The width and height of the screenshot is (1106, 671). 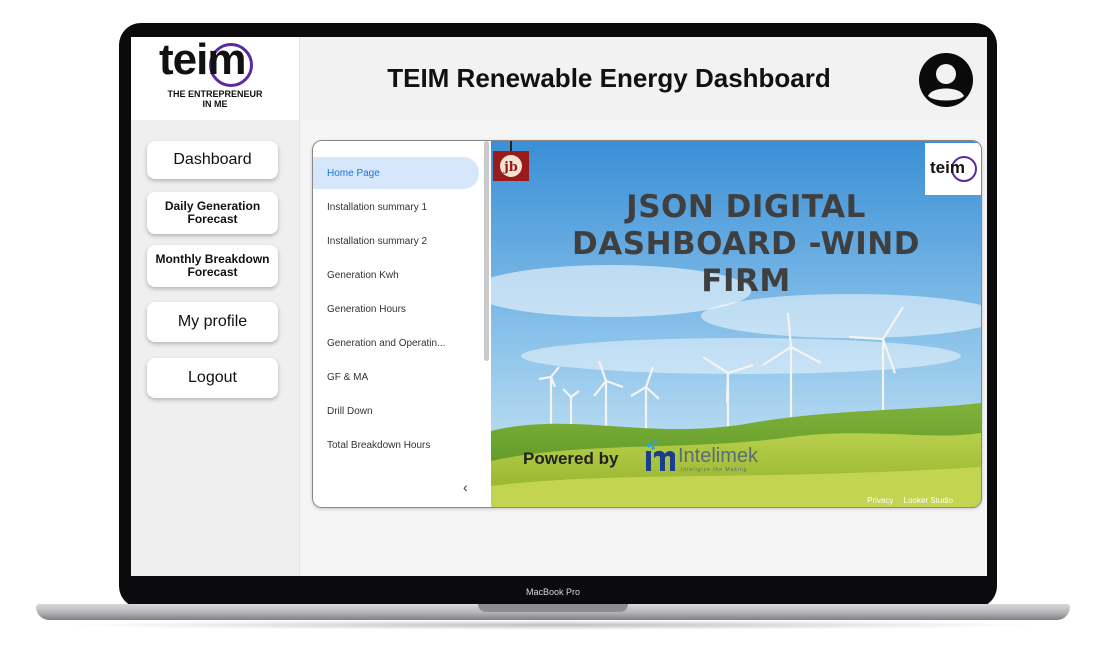 What do you see at coordinates (746, 207) in the screenshot?
I see `report-title-line-1: JSON DIGITAL` at bounding box center [746, 207].